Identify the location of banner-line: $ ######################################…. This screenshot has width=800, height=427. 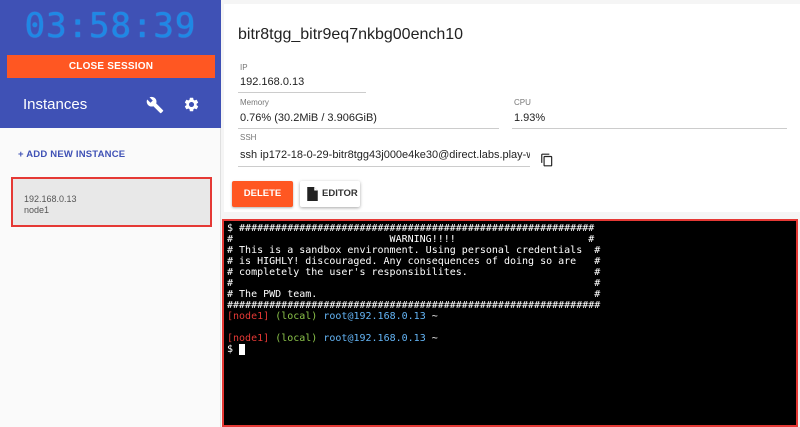
(411, 228).